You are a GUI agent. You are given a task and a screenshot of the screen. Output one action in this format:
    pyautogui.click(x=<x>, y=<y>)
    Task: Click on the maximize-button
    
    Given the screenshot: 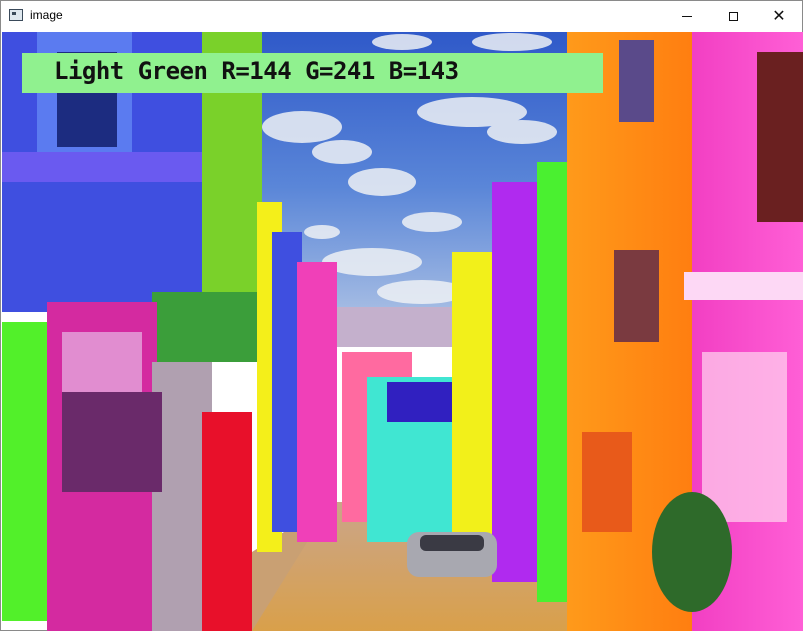 What is the action you would take?
    pyautogui.click(x=733, y=16)
    